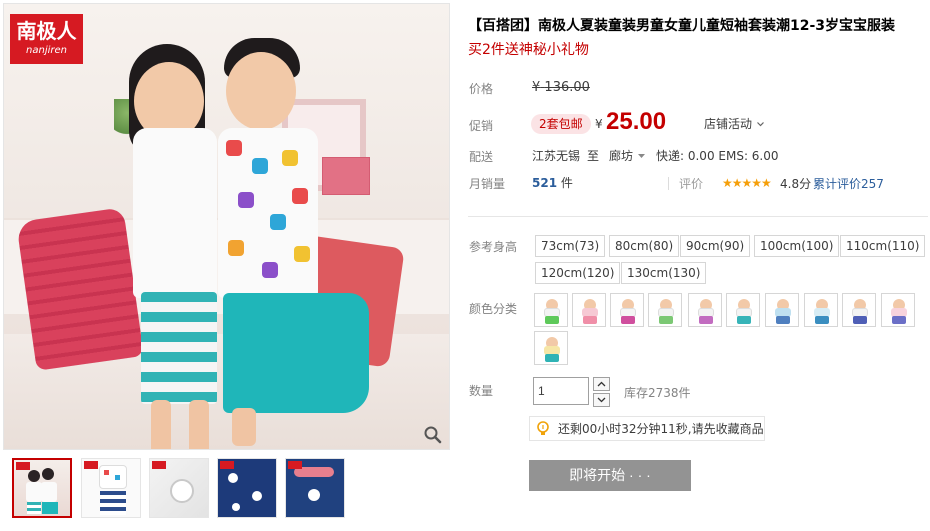  I want to click on rating-score: 4.8分, so click(796, 184).